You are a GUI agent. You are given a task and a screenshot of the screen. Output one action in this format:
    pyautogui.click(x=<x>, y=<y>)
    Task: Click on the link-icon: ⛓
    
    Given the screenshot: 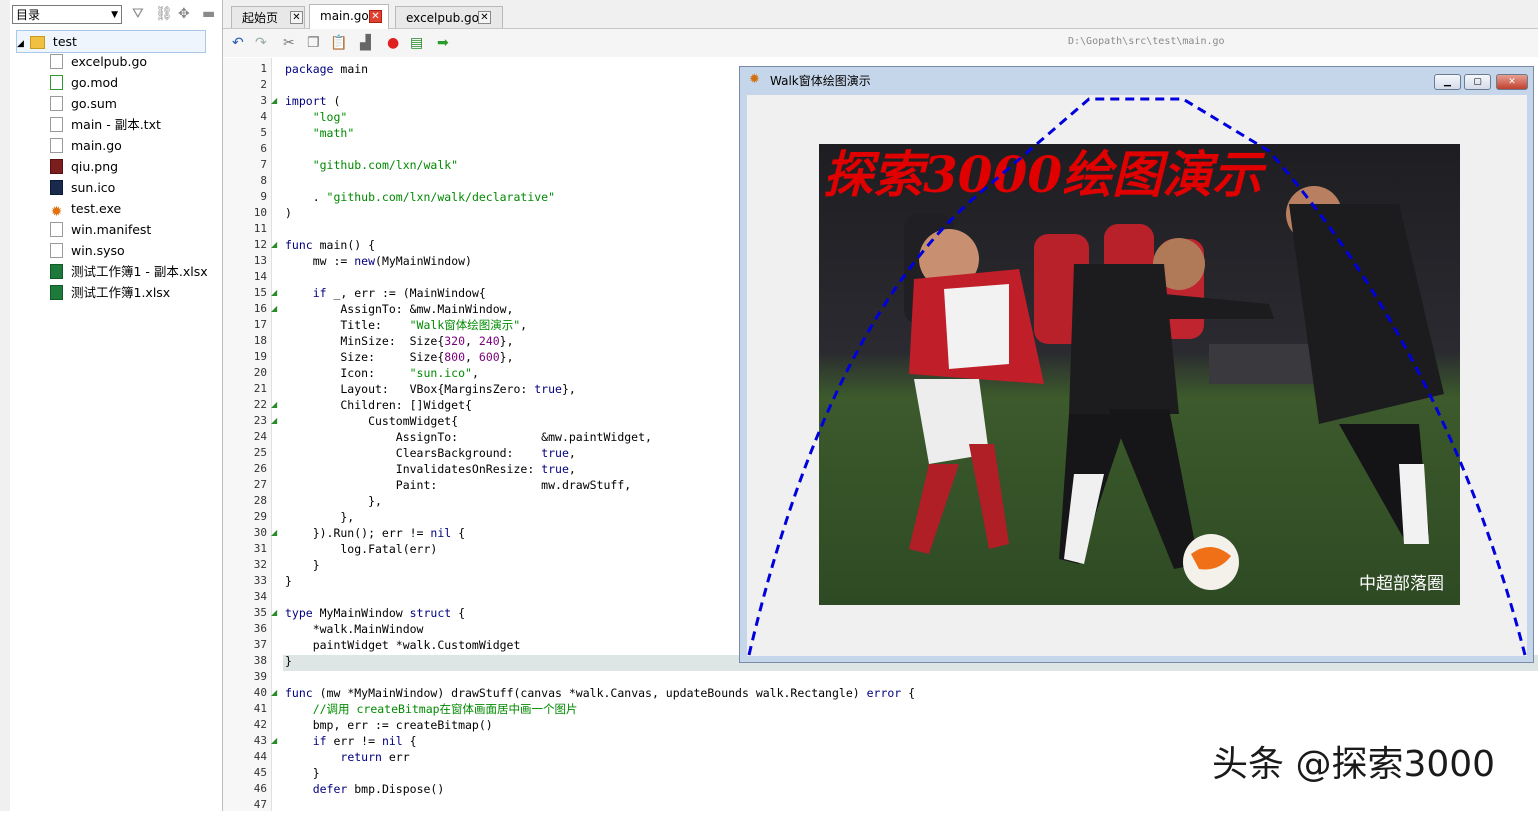 What is the action you would take?
    pyautogui.click(x=164, y=14)
    